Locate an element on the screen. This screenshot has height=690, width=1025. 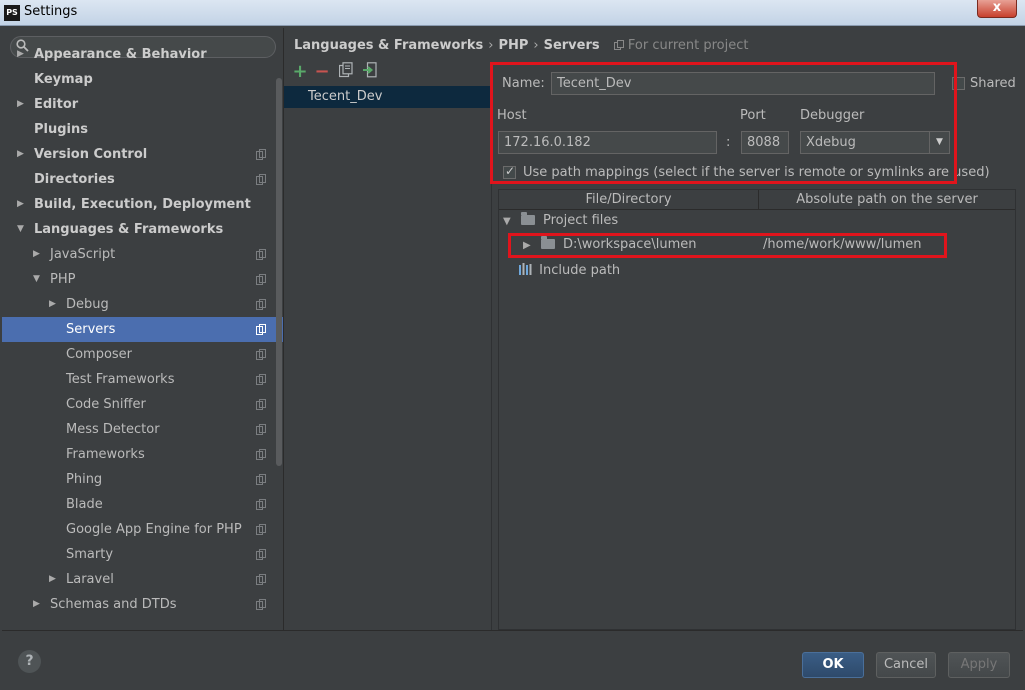
sidebar-item: ▼ Languages & Frameworks is located at coordinates (142, 229).